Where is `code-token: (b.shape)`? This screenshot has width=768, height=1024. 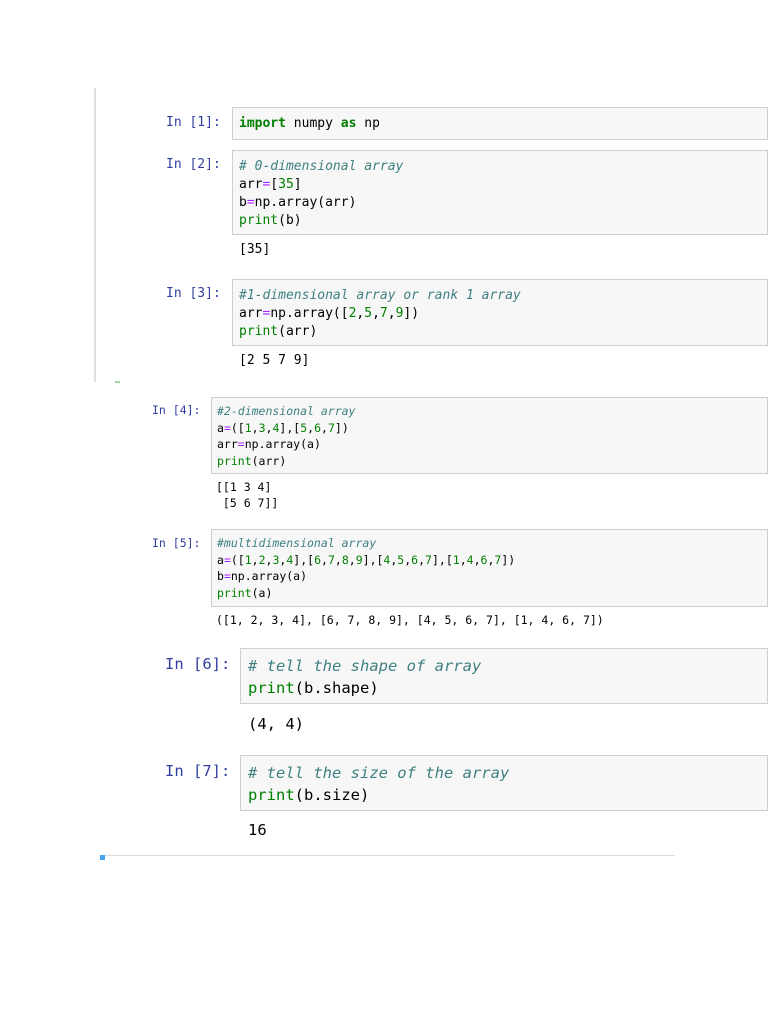
code-token: (b.shape) is located at coordinates (336, 688).